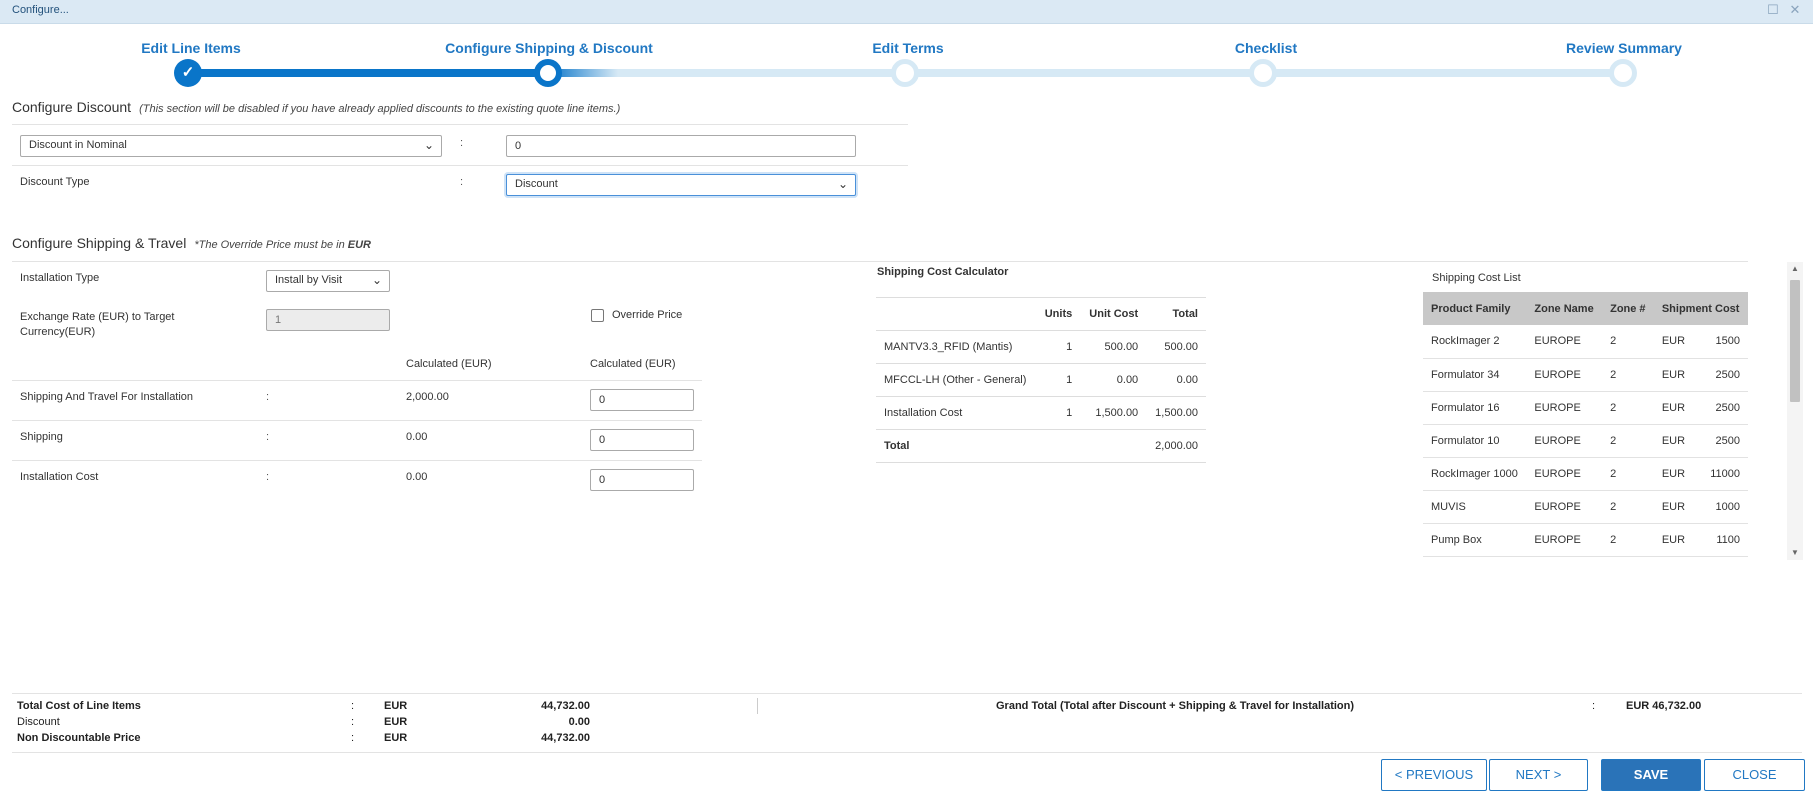 This screenshot has width=1813, height=809. Describe the element at coordinates (1564, 308) in the screenshot. I see `table-header: Zone Name` at that location.